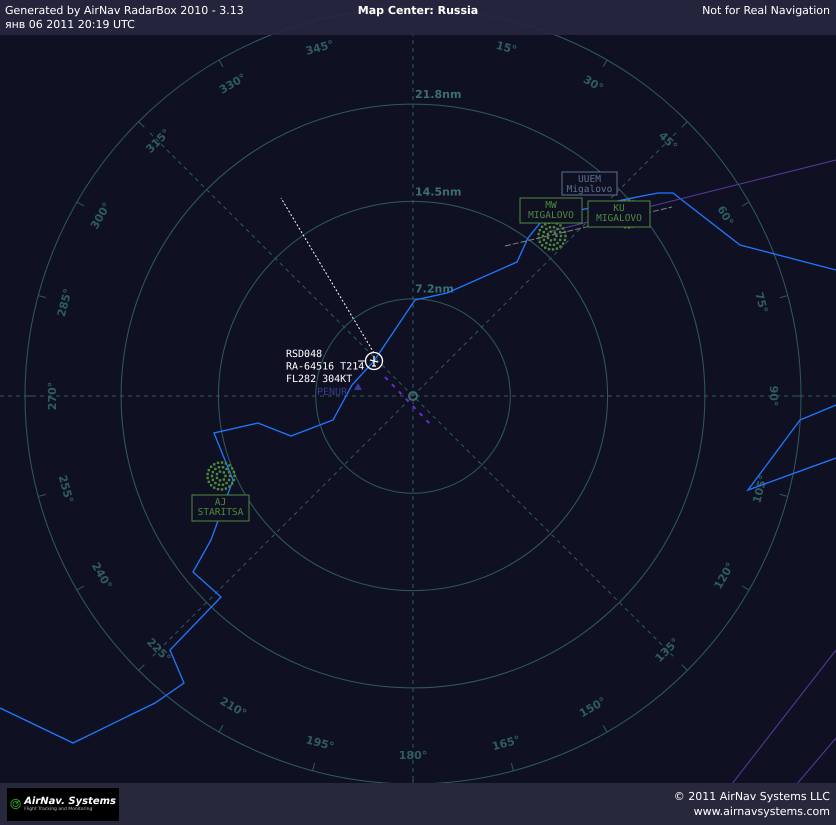  Describe the element at coordinates (438, 191) in the screenshot. I see `range-label: 14.5nm` at that location.